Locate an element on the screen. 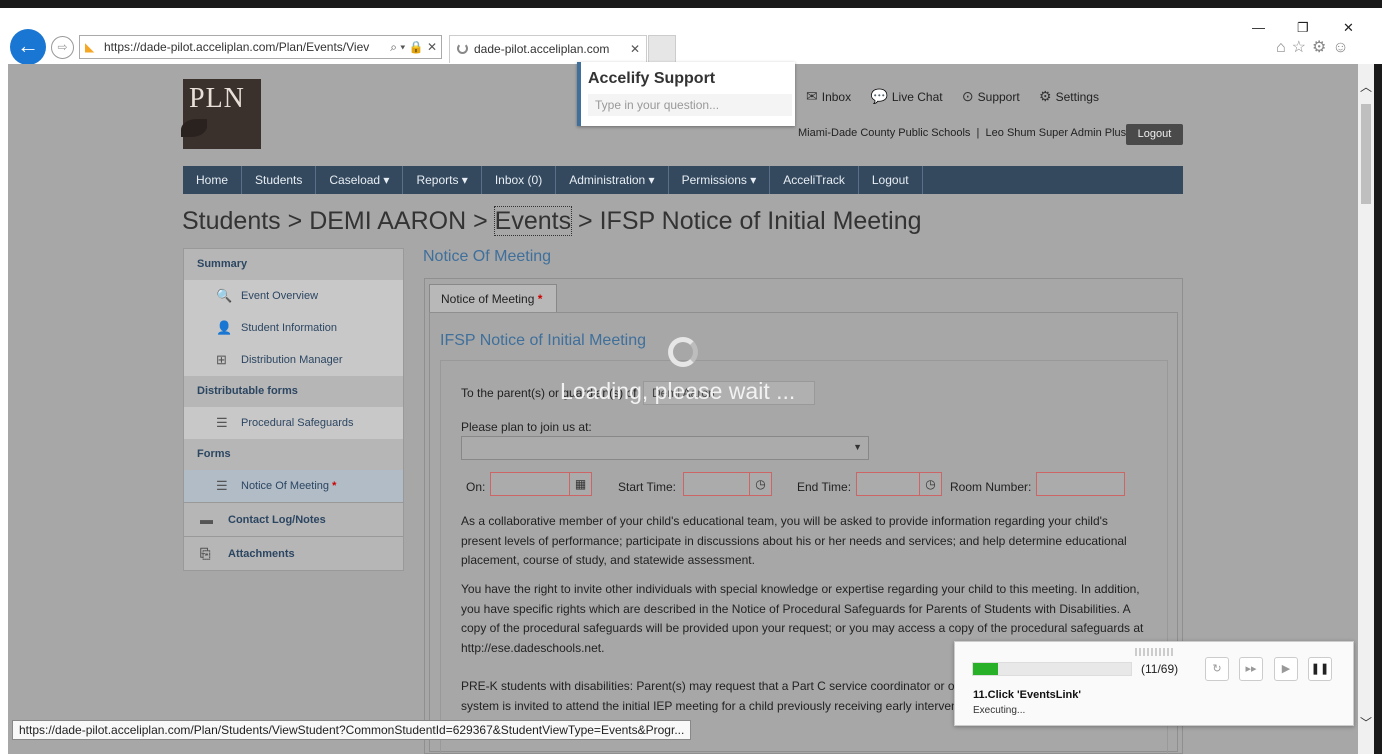 The width and height of the screenshot is (1382, 754). new-tab-button is located at coordinates (662, 49).